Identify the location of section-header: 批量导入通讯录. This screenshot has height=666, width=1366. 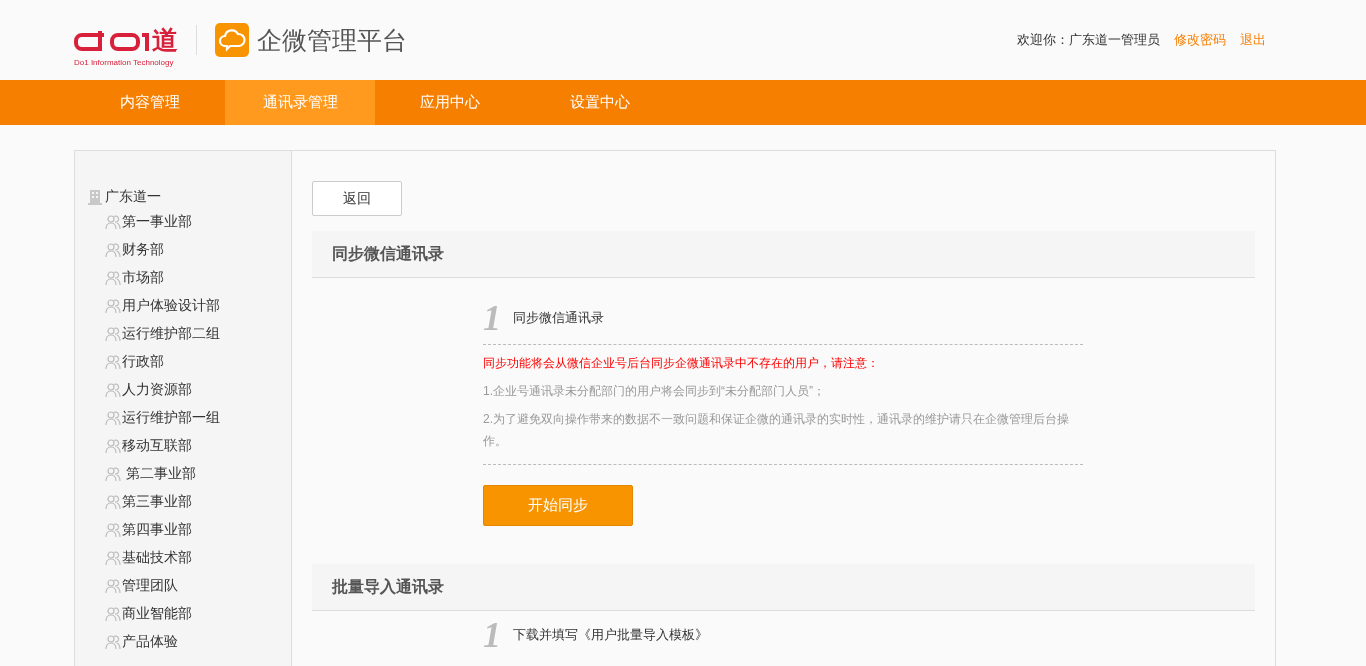
(783, 587).